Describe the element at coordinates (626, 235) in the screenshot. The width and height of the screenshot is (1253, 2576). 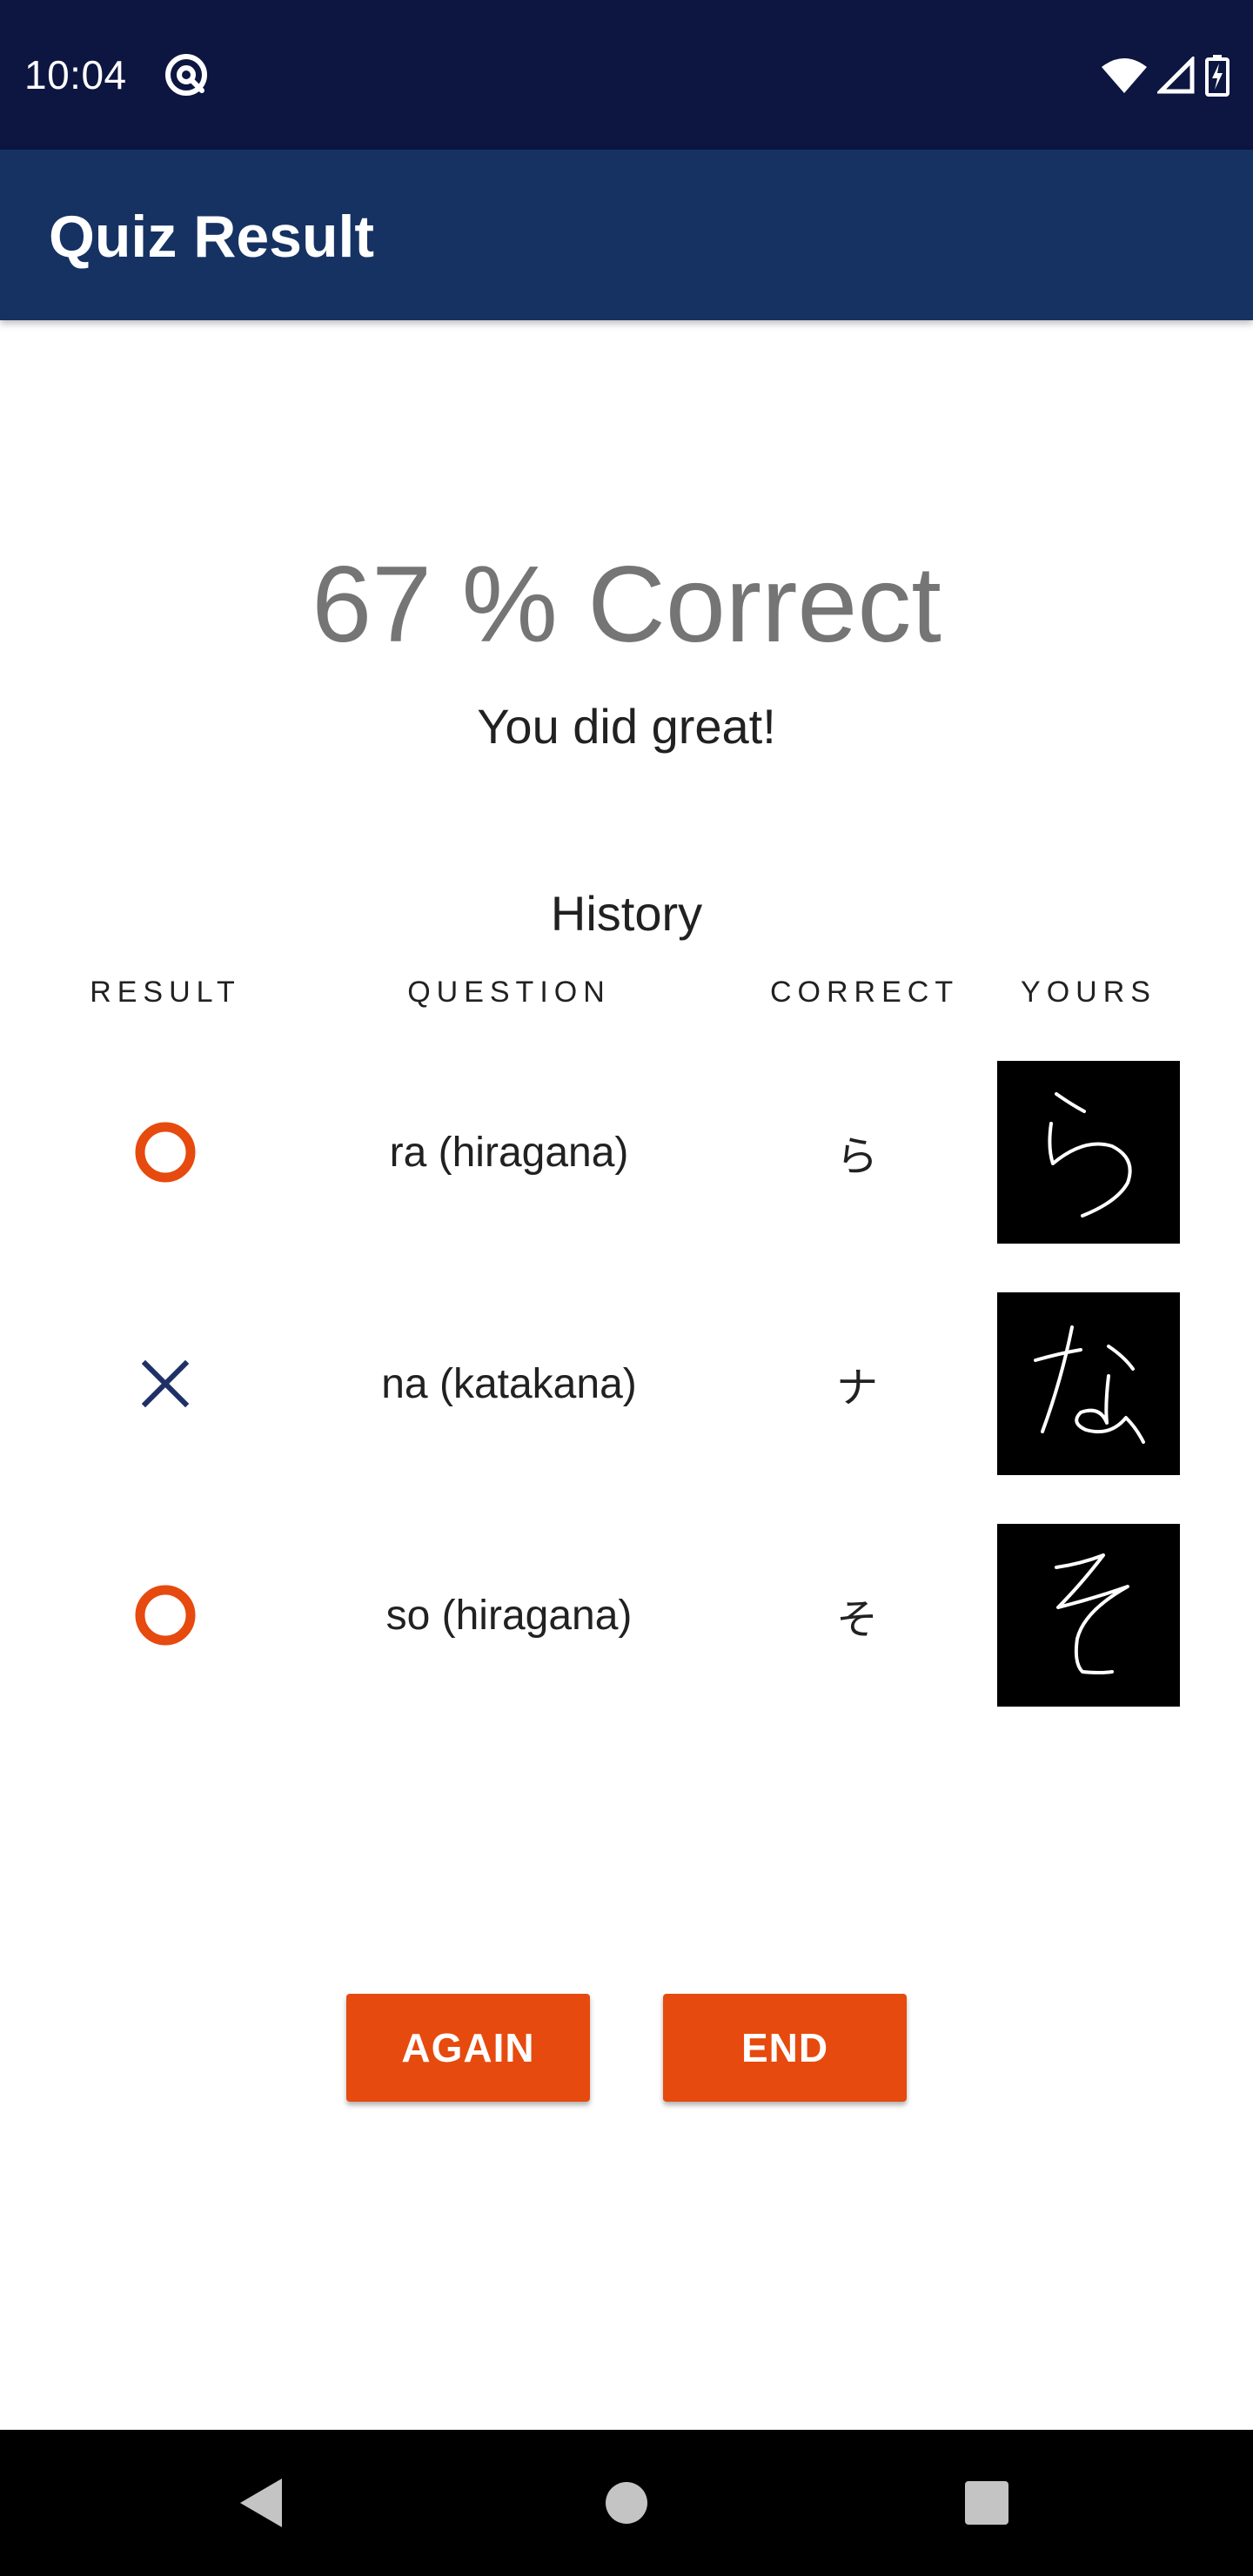
I see `app-bar: Quiz Result` at that location.